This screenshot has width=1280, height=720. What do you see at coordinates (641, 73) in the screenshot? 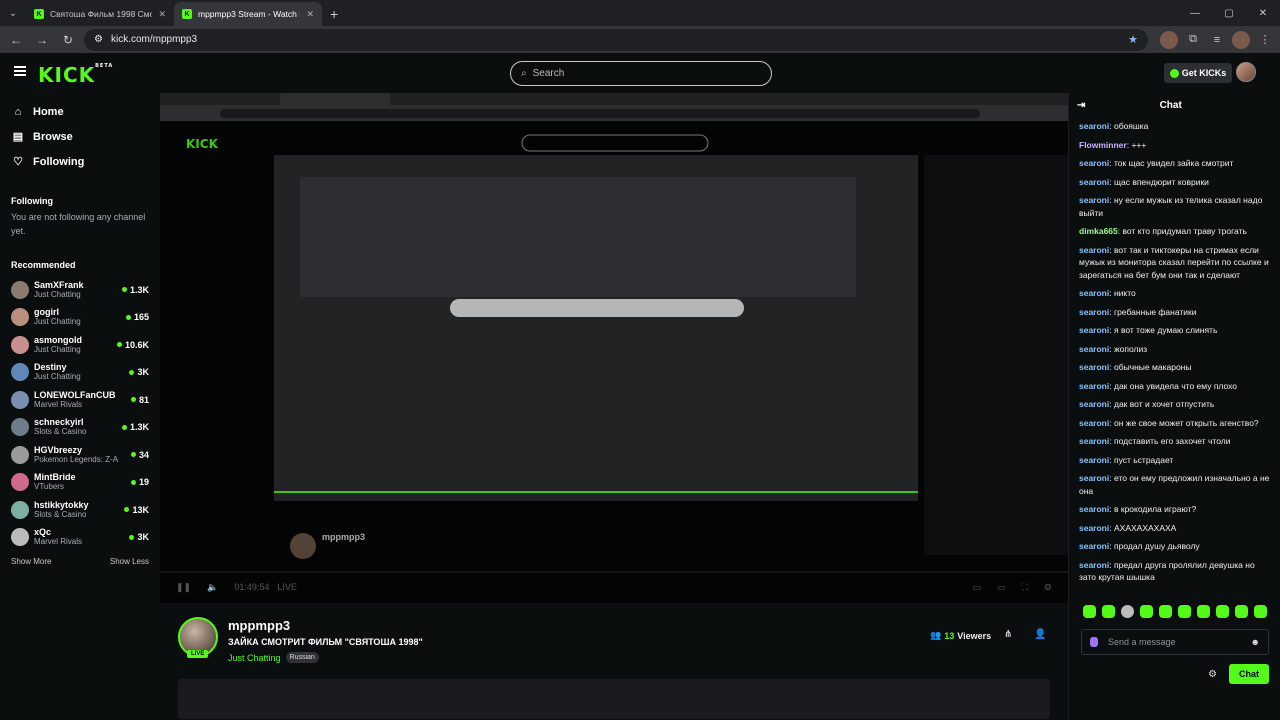
I see `search-input: ⌕ Search` at bounding box center [641, 73].